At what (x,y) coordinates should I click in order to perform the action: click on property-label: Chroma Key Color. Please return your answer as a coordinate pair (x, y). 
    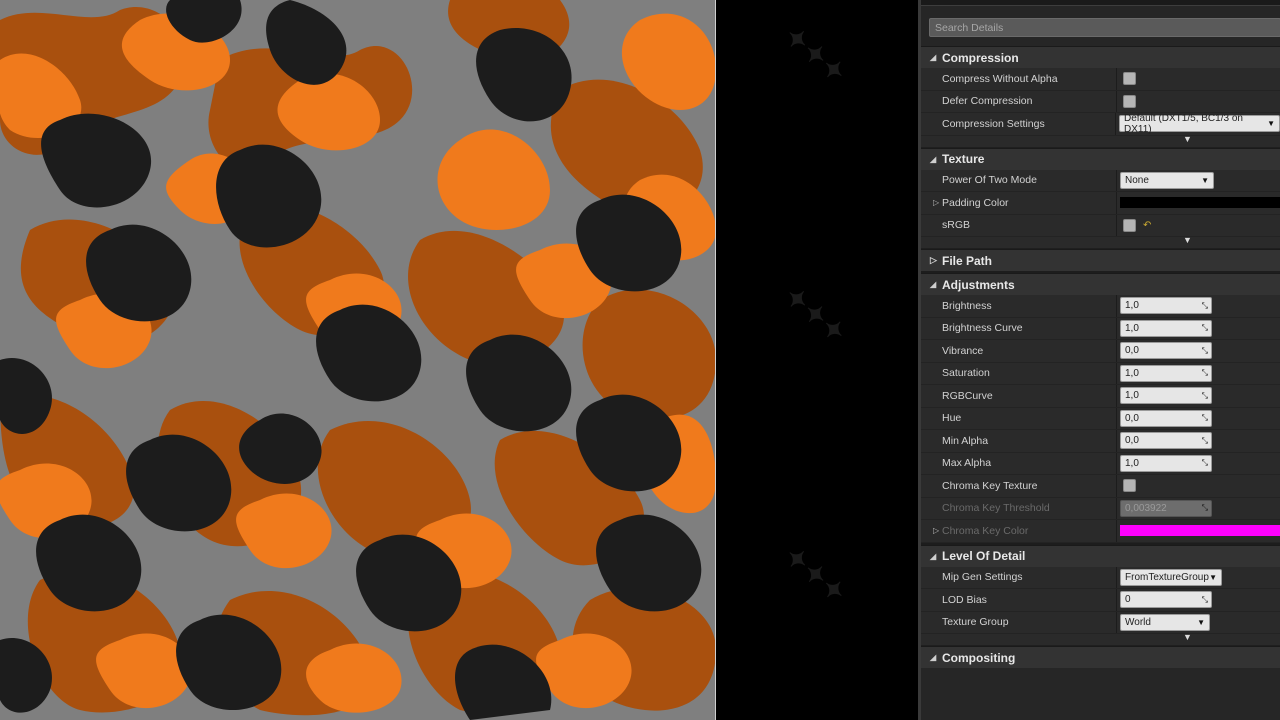
    Looking at the image, I should click on (985, 530).